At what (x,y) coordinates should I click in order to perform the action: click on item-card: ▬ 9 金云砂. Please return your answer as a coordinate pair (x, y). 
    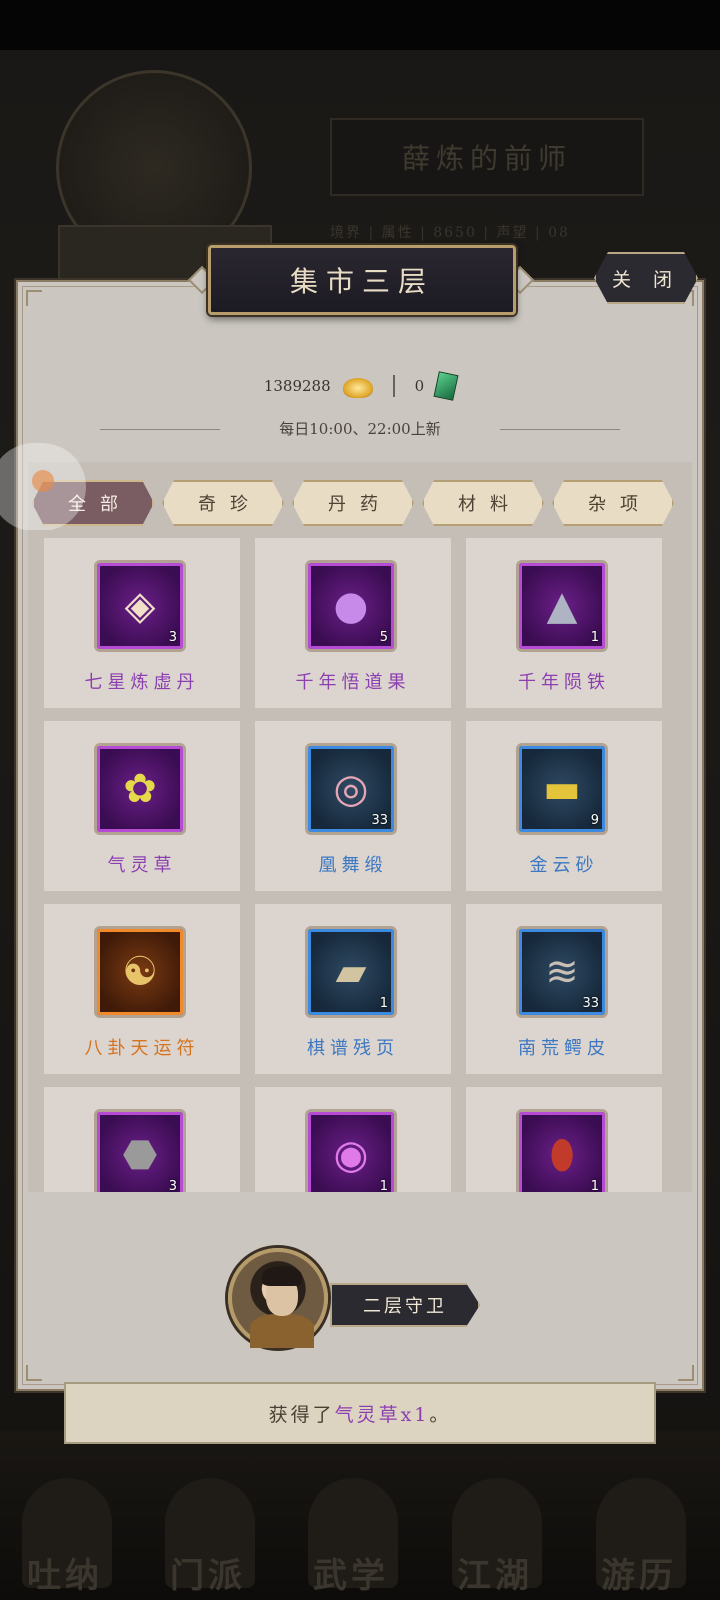
    Looking at the image, I should click on (564, 806).